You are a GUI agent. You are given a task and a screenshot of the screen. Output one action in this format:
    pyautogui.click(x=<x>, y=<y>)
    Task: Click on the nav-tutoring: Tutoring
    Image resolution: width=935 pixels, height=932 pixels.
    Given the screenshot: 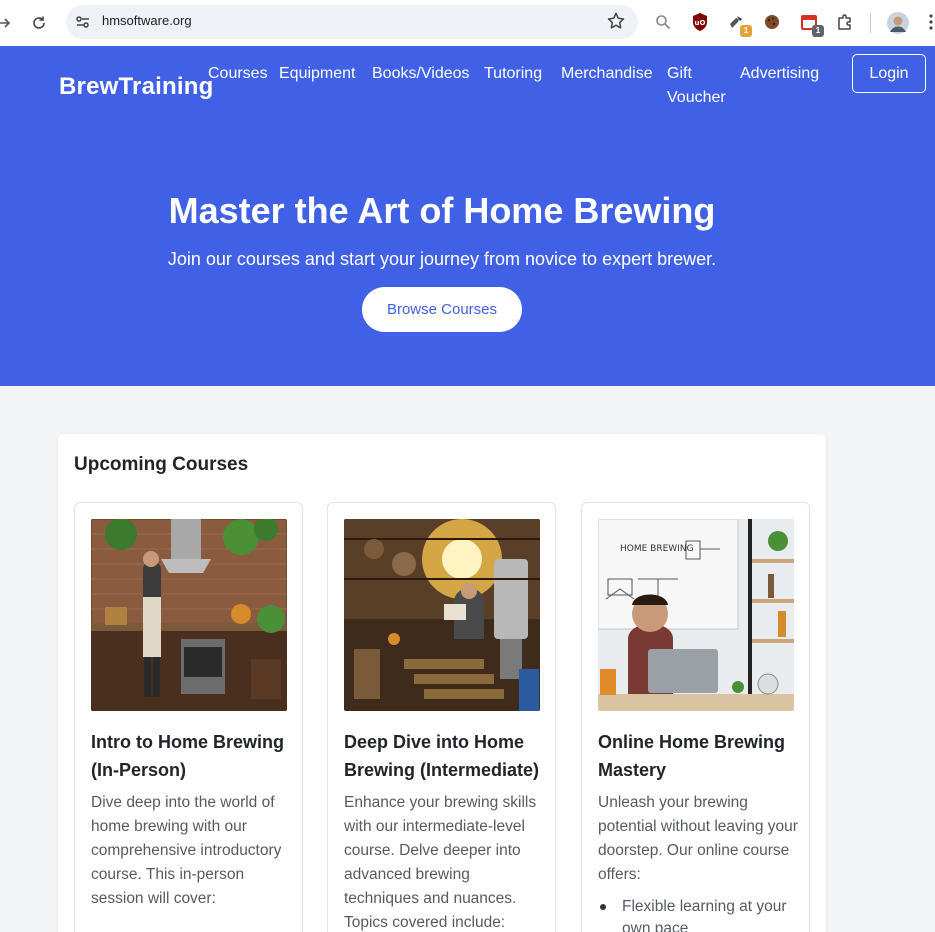 What is the action you would take?
    pyautogui.click(x=513, y=74)
    